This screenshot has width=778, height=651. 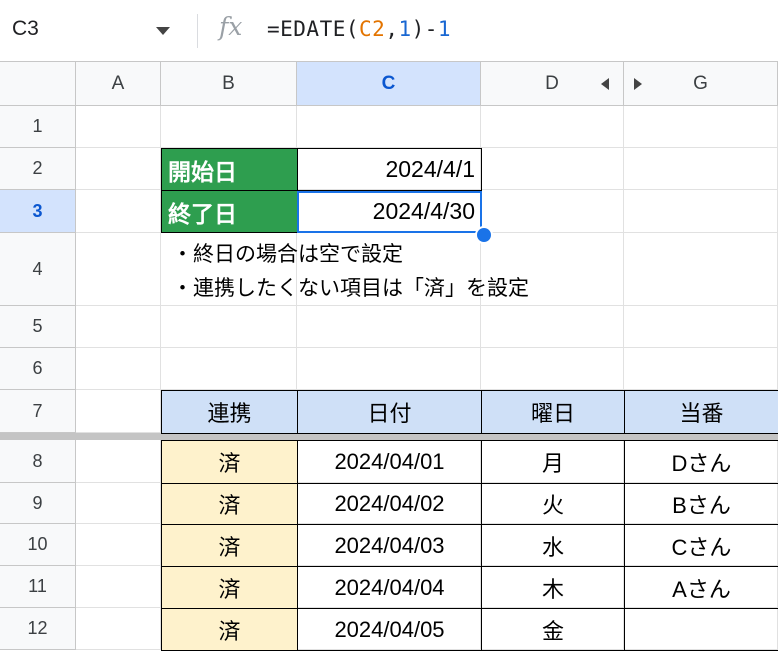 I want to click on formula-input: =EDATE(C2,1)-1, so click(x=359, y=29).